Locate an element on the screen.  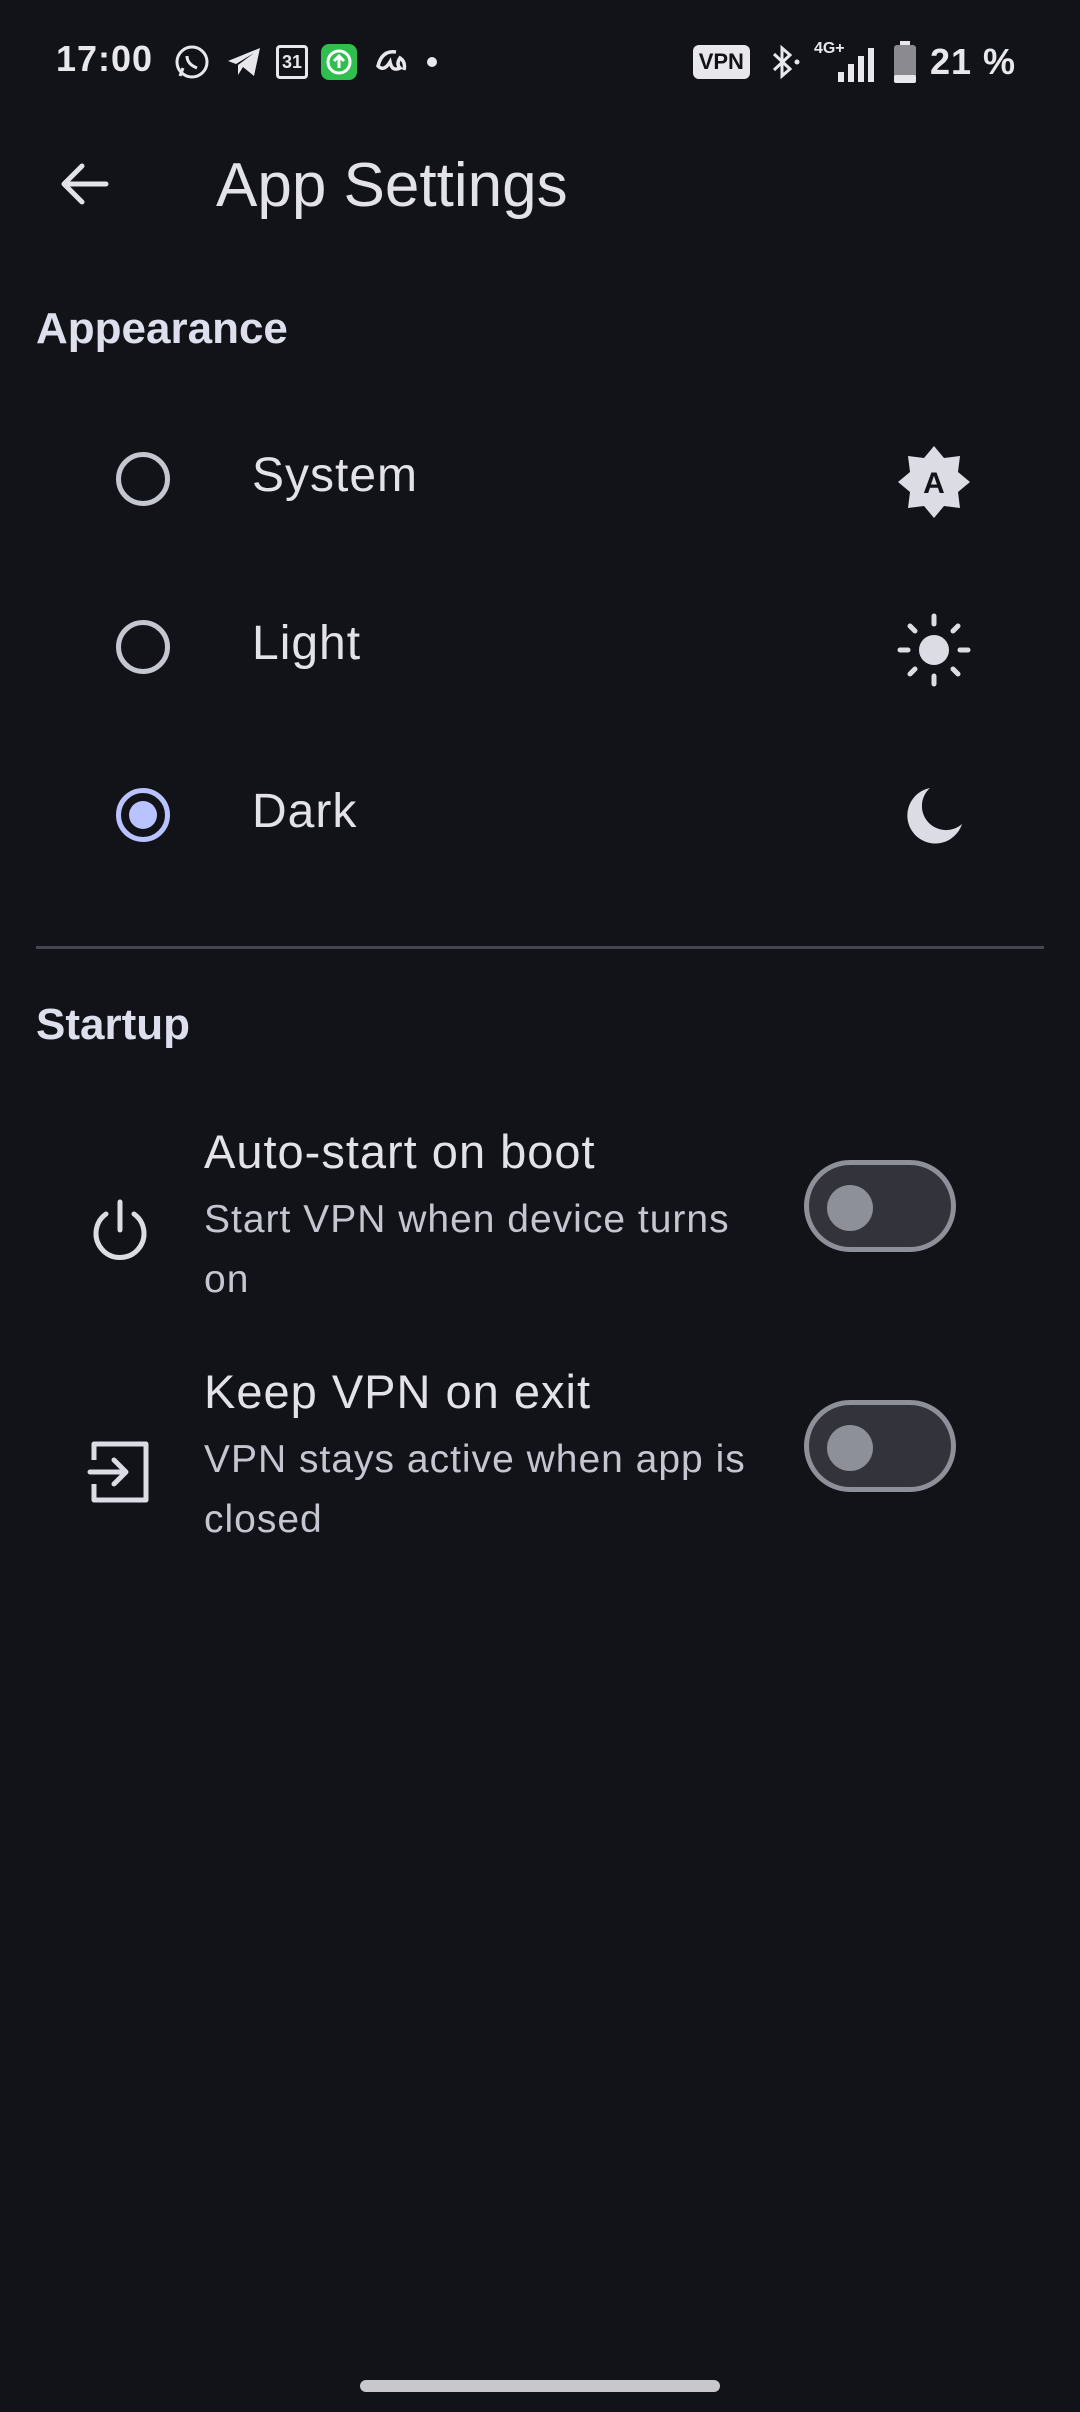
vpn-status-icon: VPN is located at coordinates (721, 62).